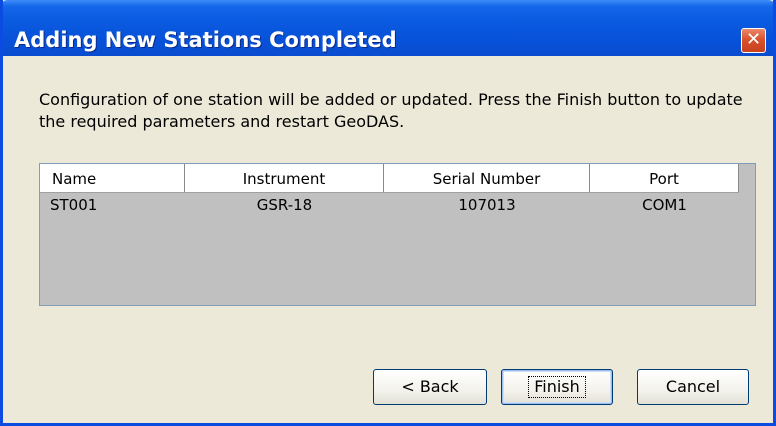 This screenshot has width=776, height=426. I want to click on column-header-name: Name, so click(112, 178).